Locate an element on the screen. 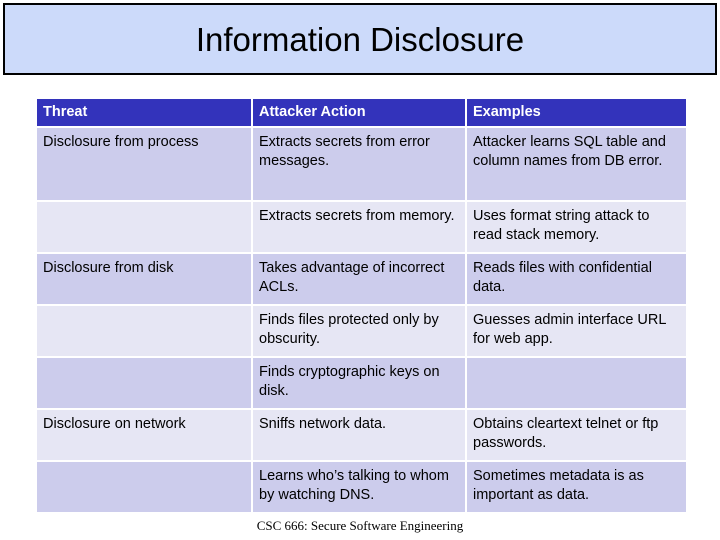  cell-threat: Disclosure from process is located at coordinates (144, 164).